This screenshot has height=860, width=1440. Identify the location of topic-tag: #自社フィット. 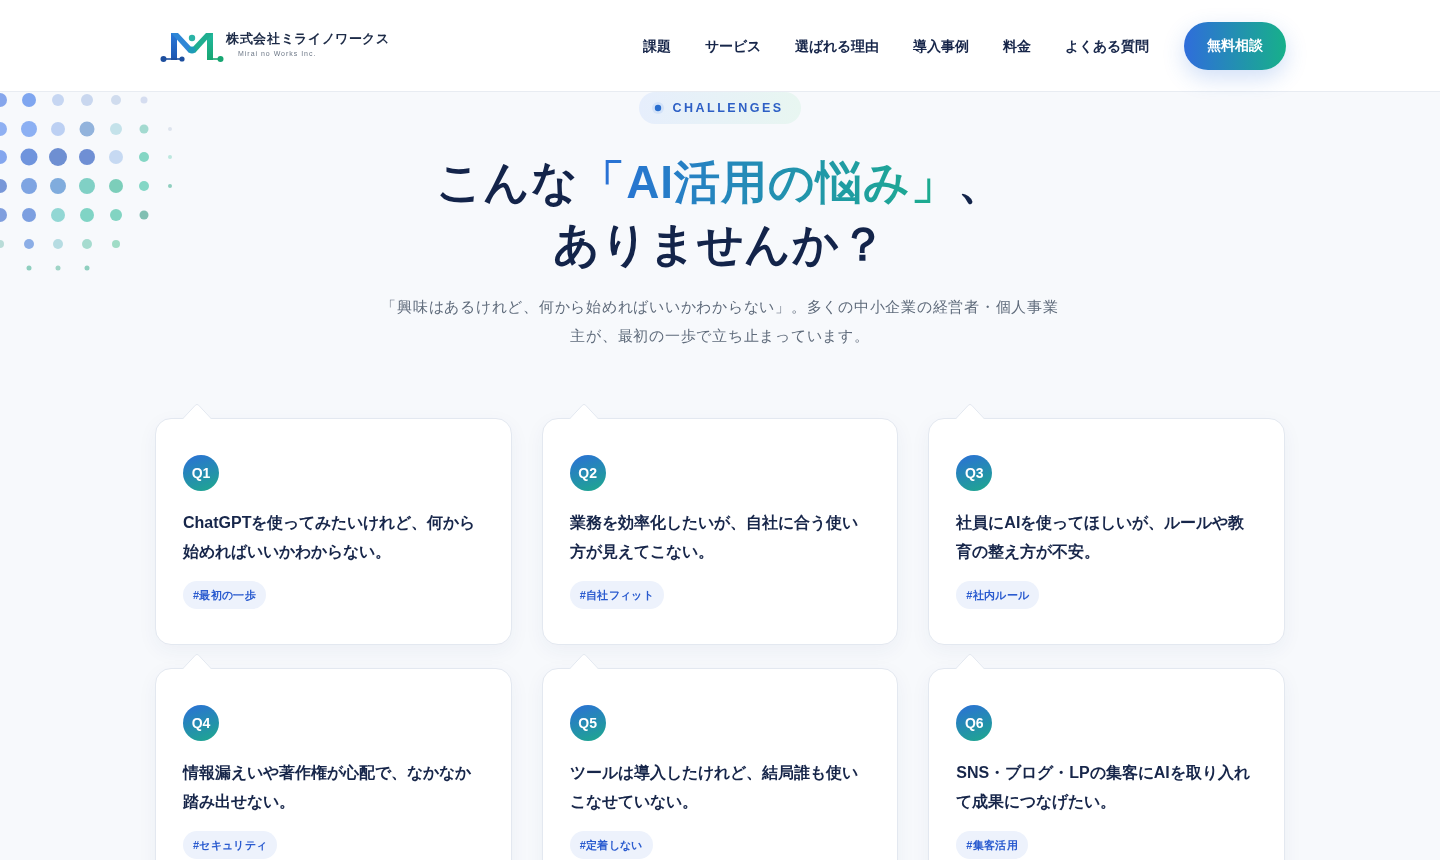
(617, 595).